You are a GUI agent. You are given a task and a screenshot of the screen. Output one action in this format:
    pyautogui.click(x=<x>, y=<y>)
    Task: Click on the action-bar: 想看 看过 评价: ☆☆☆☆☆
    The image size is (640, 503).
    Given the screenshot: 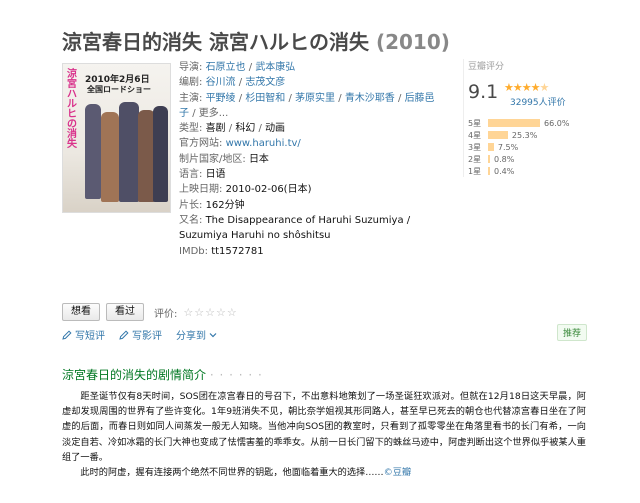 What is the action you would take?
    pyautogui.click(x=150, y=312)
    